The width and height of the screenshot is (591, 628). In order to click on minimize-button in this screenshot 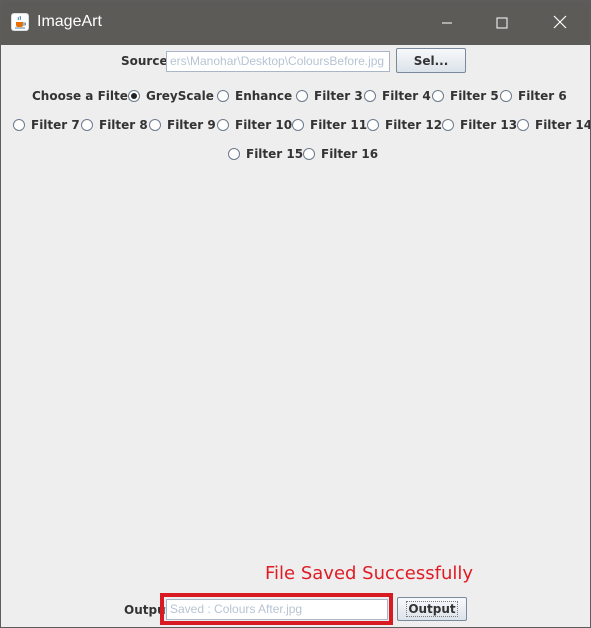, I will do `click(447, 23)`.